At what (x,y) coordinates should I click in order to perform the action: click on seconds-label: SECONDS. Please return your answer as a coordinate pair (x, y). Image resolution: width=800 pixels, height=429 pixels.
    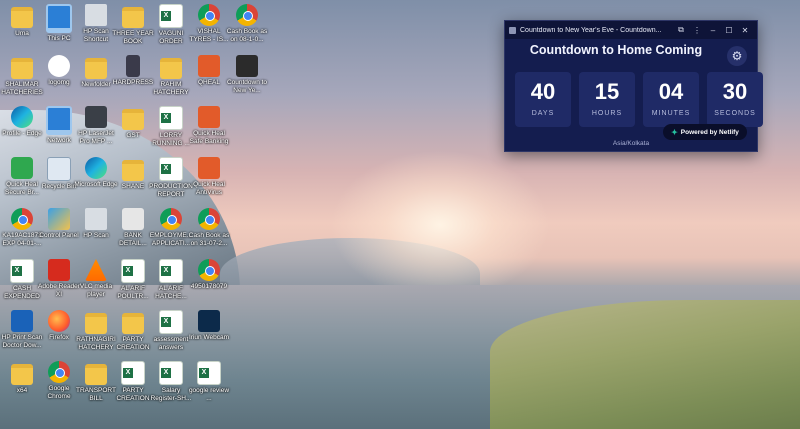
    Looking at the image, I should click on (735, 113).